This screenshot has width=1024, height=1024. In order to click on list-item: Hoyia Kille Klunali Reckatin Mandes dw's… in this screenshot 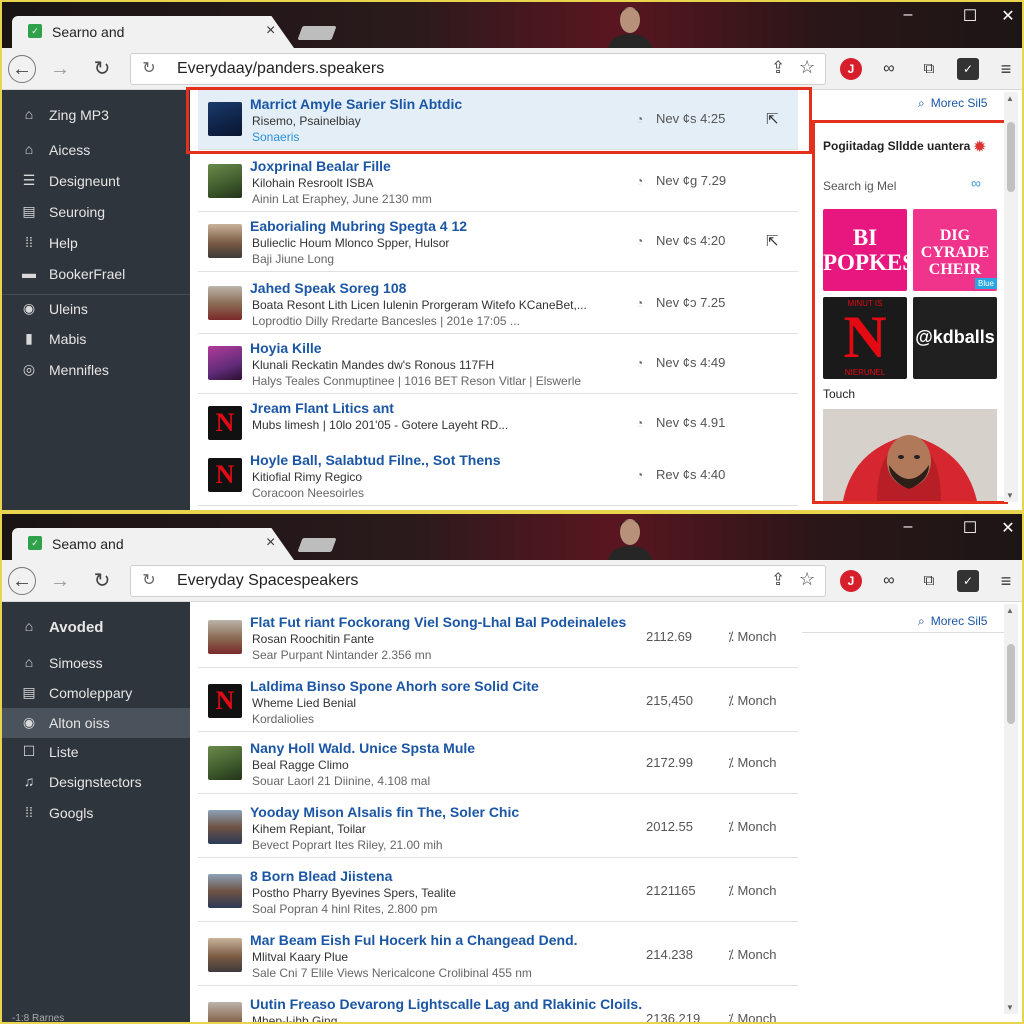, I will do `click(498, 364)`.